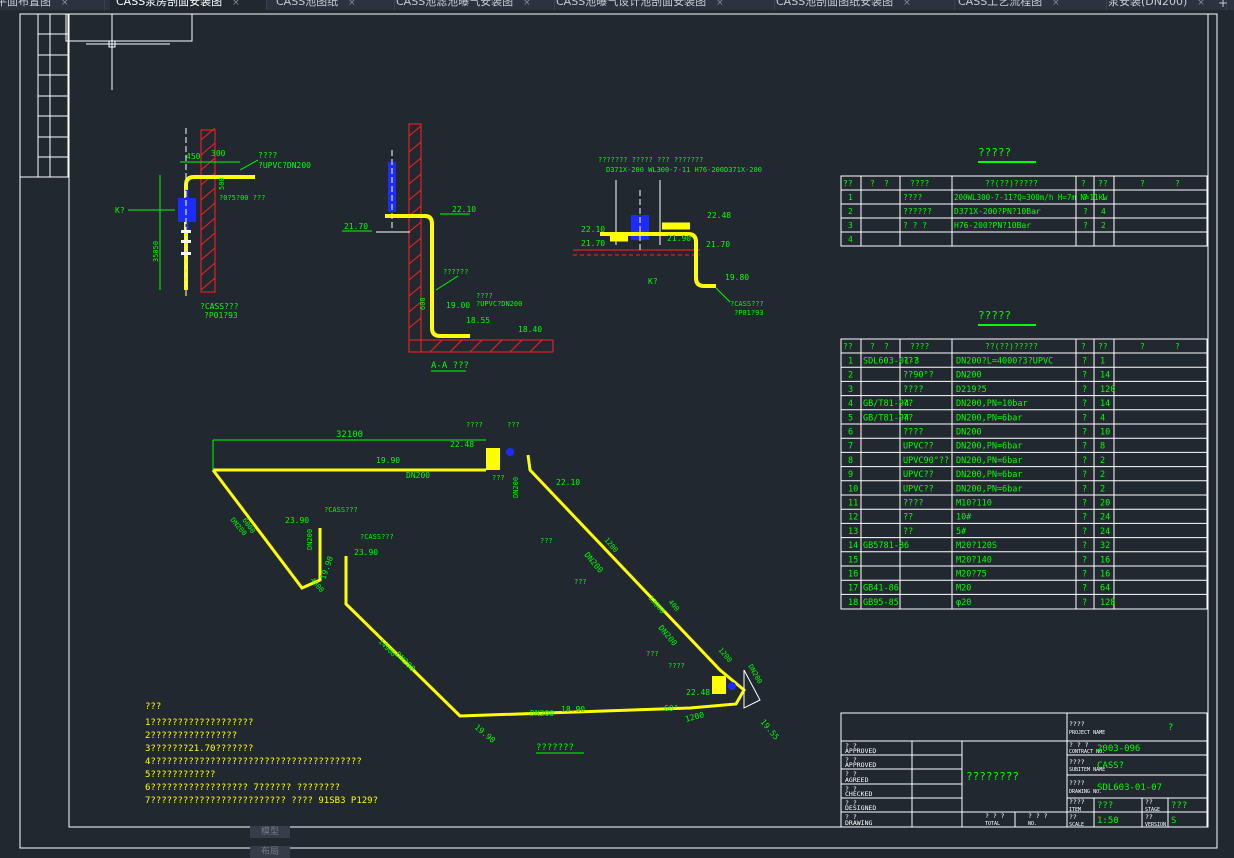 The width and height of the screenshot is (1234, 858). What do you see at coordinates (857, 780) in the screenshot?
I see `svg-text: AGREED` at bounding box center [857, 780].